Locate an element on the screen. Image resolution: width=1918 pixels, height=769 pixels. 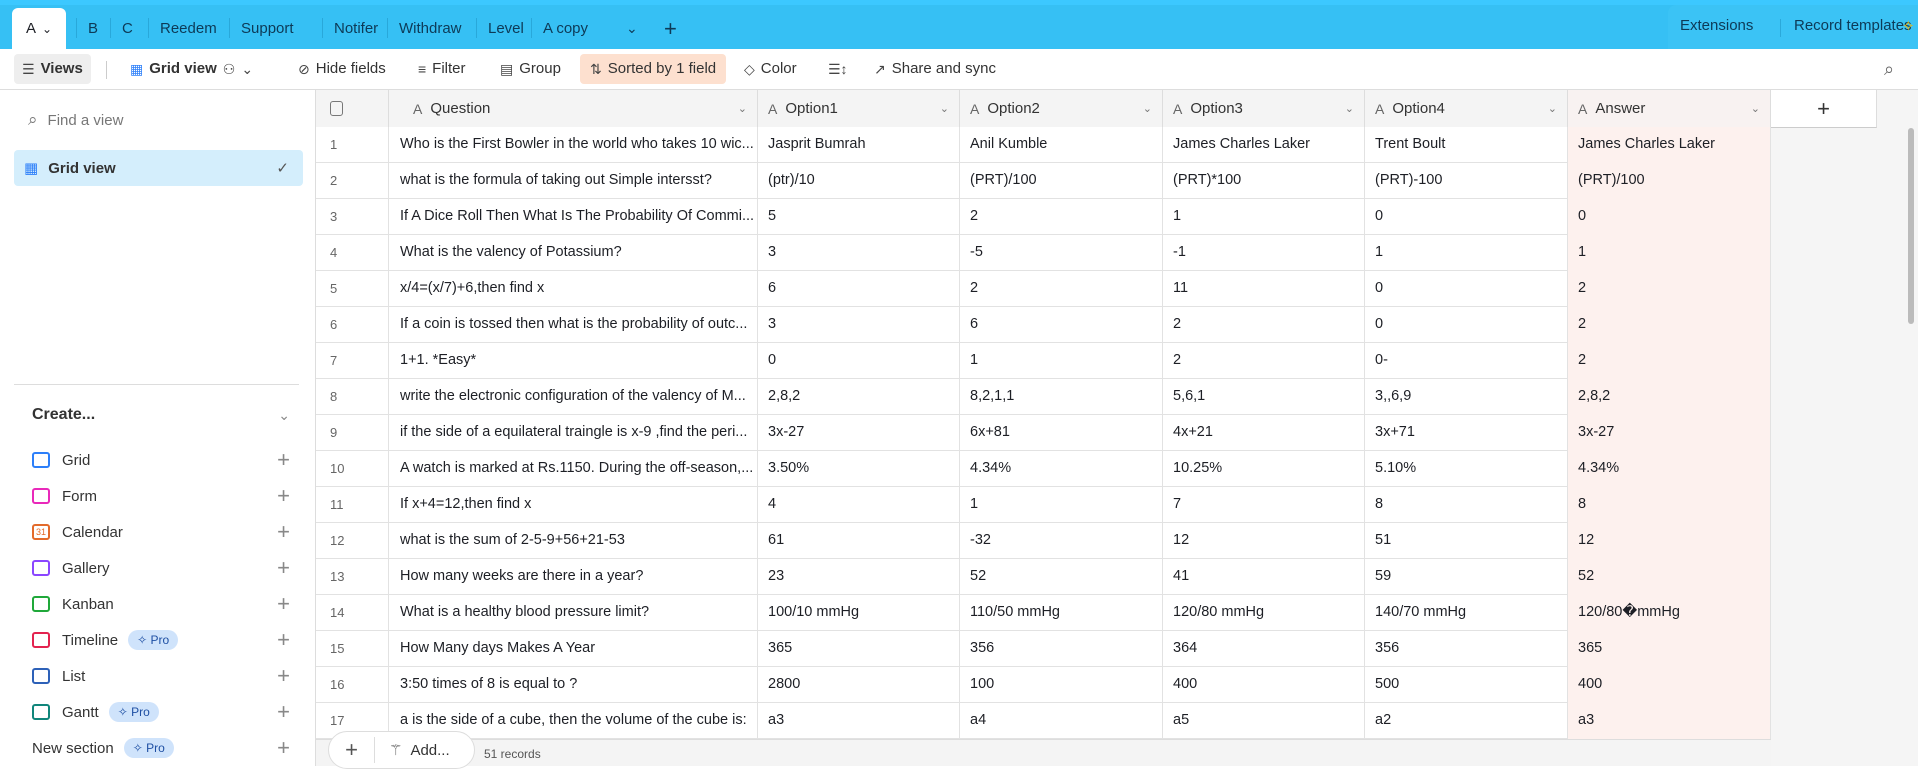
cell-option2: (PRT)/100 is located at coordinates (1061, 181).